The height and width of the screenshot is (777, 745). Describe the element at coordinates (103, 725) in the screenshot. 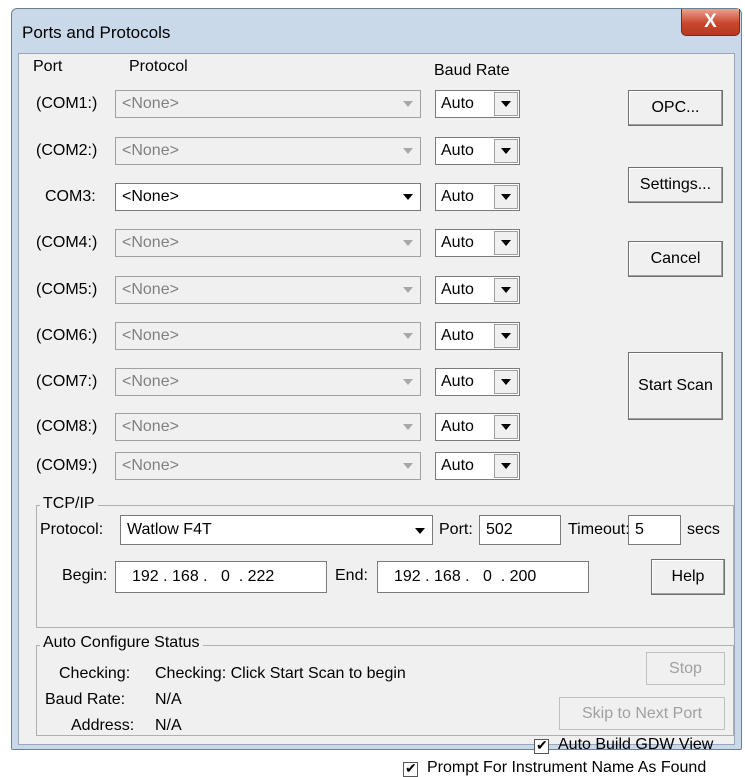

I see `address-label: Address:` at that location.